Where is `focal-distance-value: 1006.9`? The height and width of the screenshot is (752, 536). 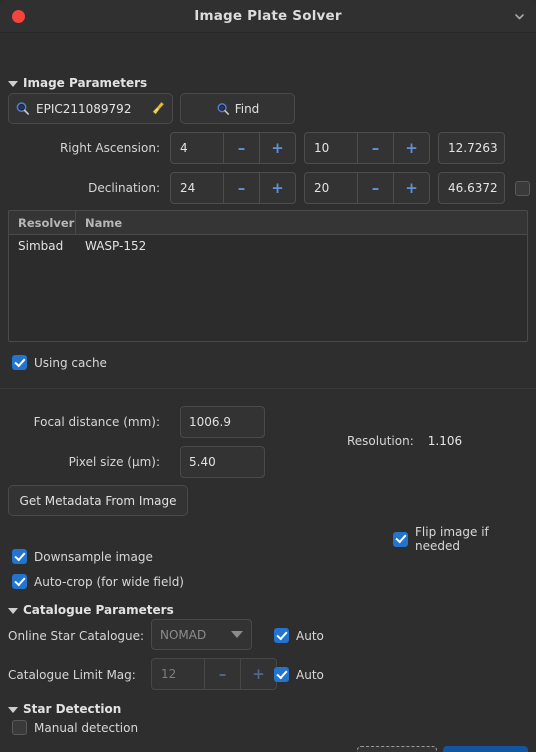
focal-distance-value: 1006.9 is located at coordinates (210, 422).